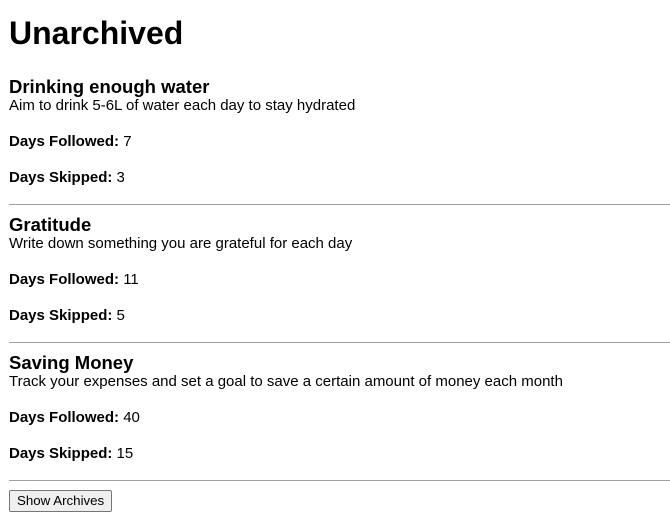 The height and width of the screenshot is (530, 670). Describe the element at coordinates (125, 453) in the screenshot. I see `days-skipped-value: 15` at that location.